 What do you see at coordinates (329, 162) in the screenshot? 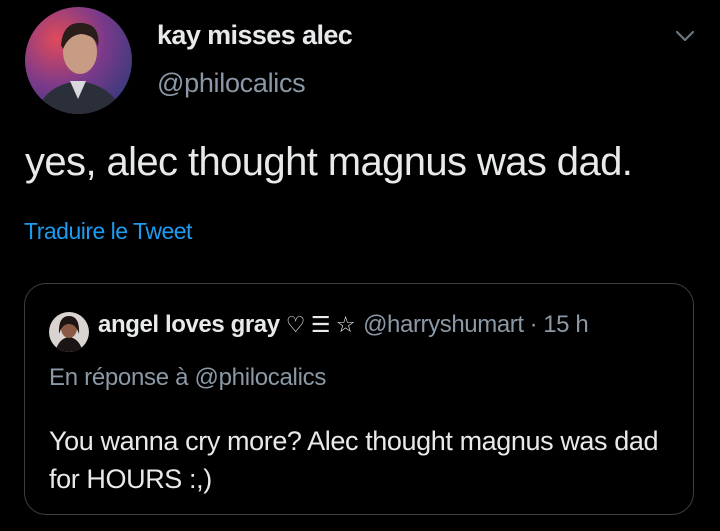
I see `tweet-text: yes, alec thought magnus was dad.` at bounding box center [329, 162].